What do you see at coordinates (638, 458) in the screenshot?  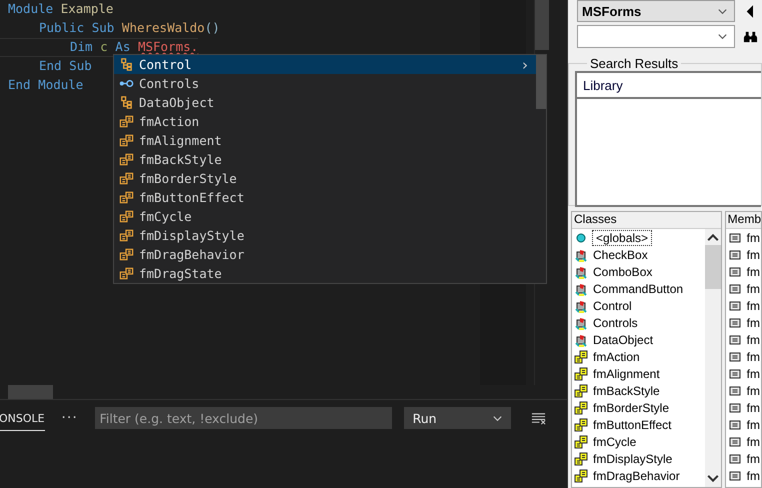 I see `class-item: fmDisplayStyle` at bounding box center [638, 458].